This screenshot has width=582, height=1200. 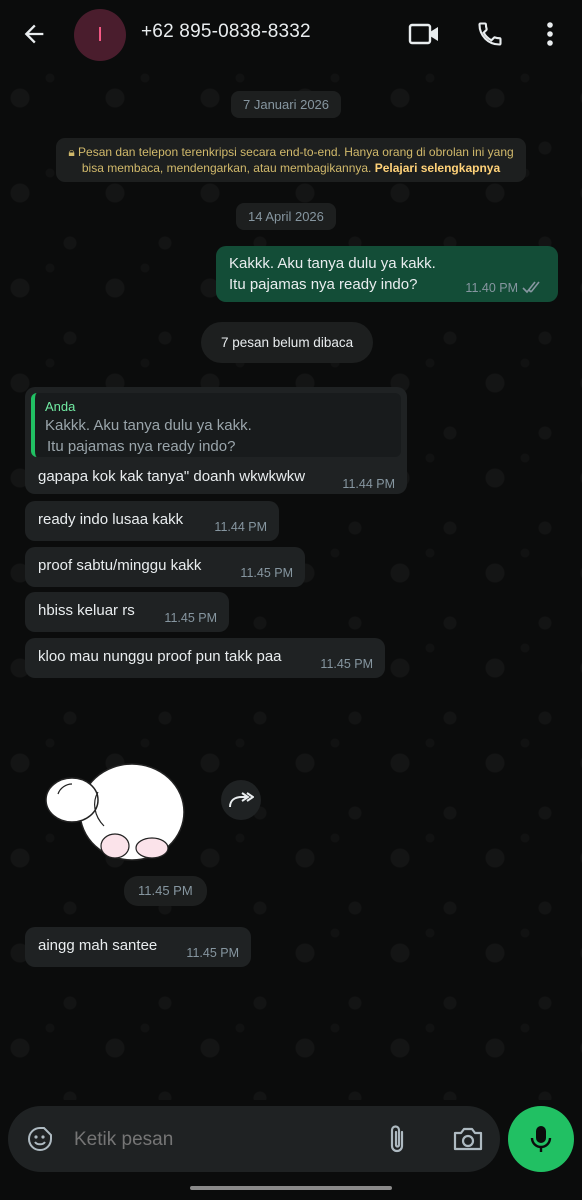 What do you see at coordinates (60, 406) in the screenshot?
I see `quote-author: Anda` at bounding box center [60, 406].